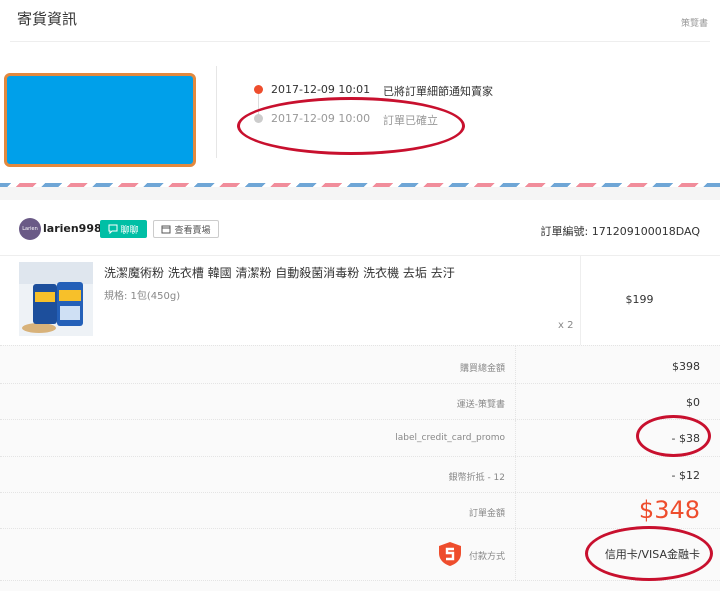 The image size is (720, 591). Describe the element at coordinates (685, 475) in the screenshot. I see `summary-value: - $12` at that location.